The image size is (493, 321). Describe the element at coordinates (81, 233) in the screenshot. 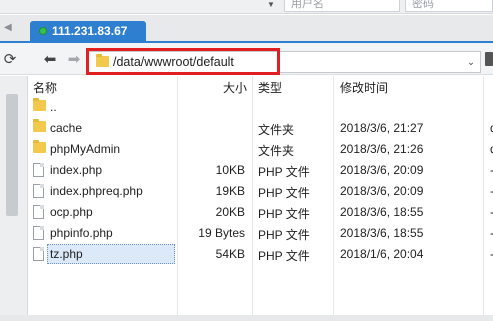

I see `file-name: phpinfo.php` at that location.